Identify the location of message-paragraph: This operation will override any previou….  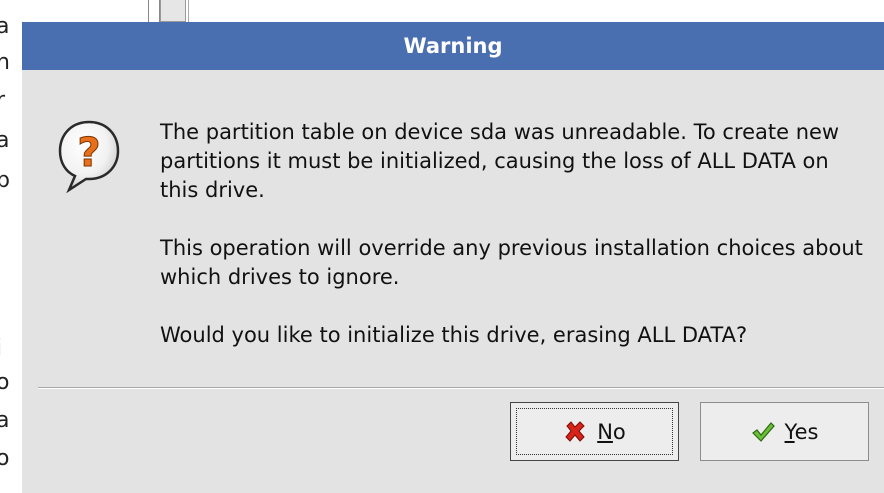
(511, 262).